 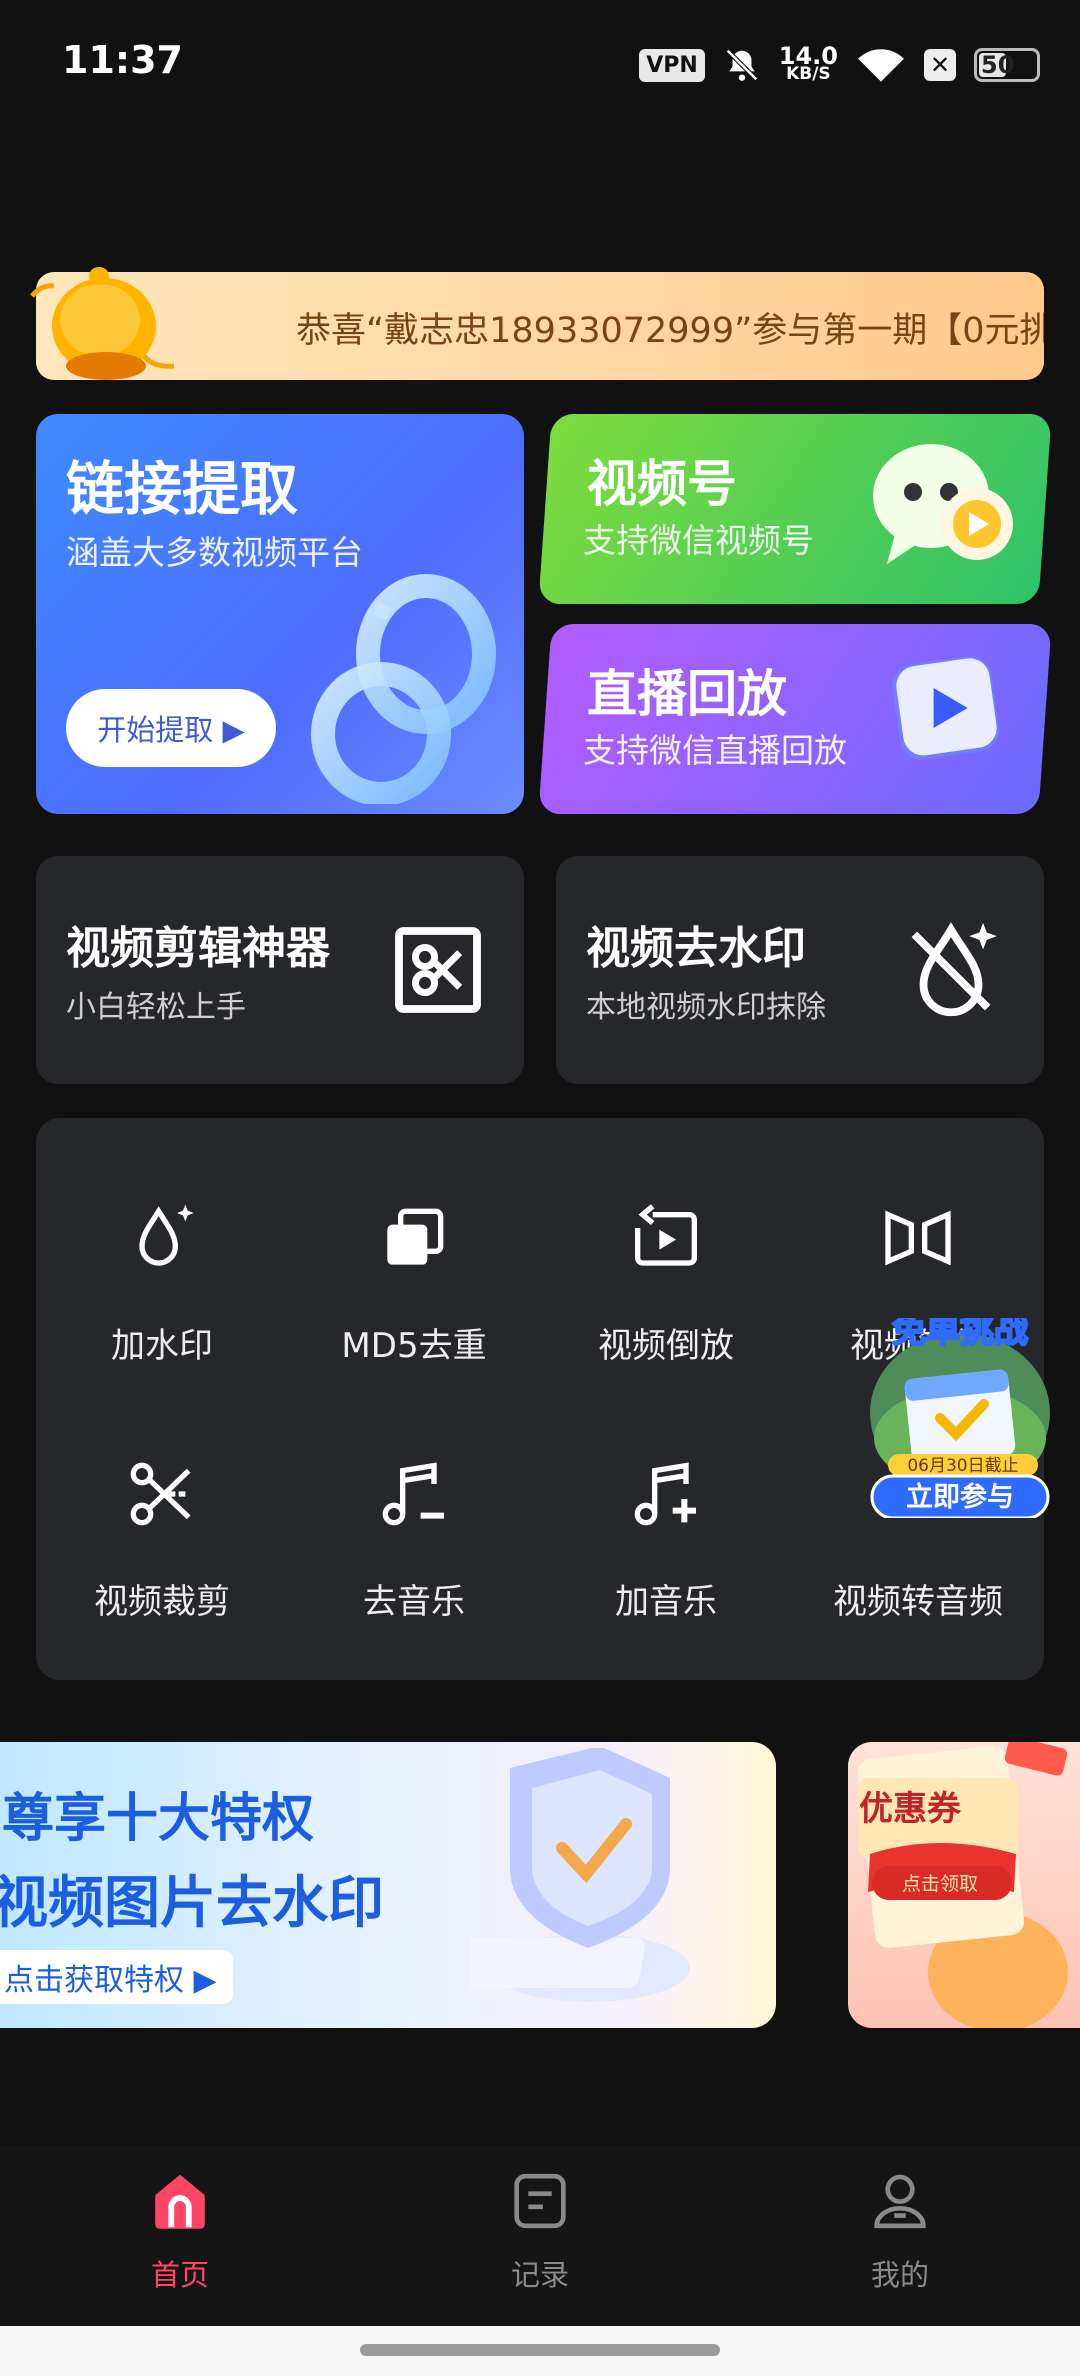 I want to click on crop-scissors-icon, so click(x=438, y=970).